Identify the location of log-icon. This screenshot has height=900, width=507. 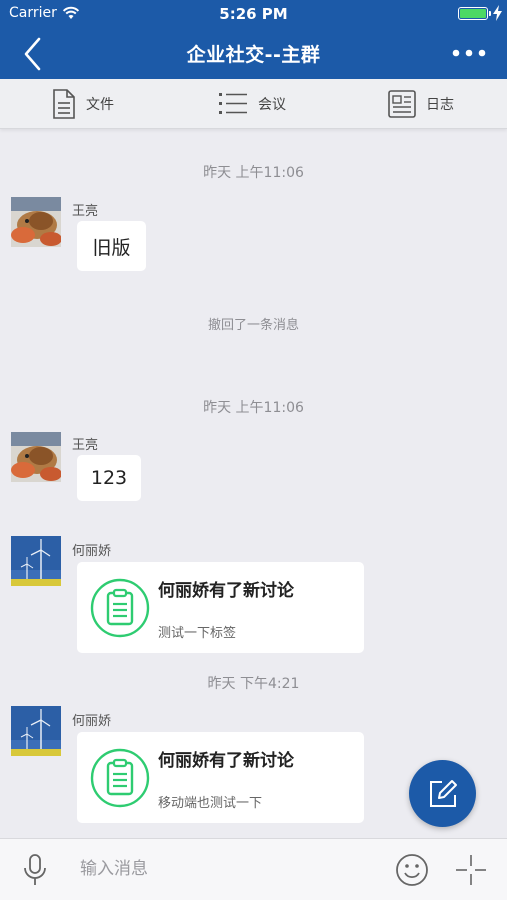
(402, 104).